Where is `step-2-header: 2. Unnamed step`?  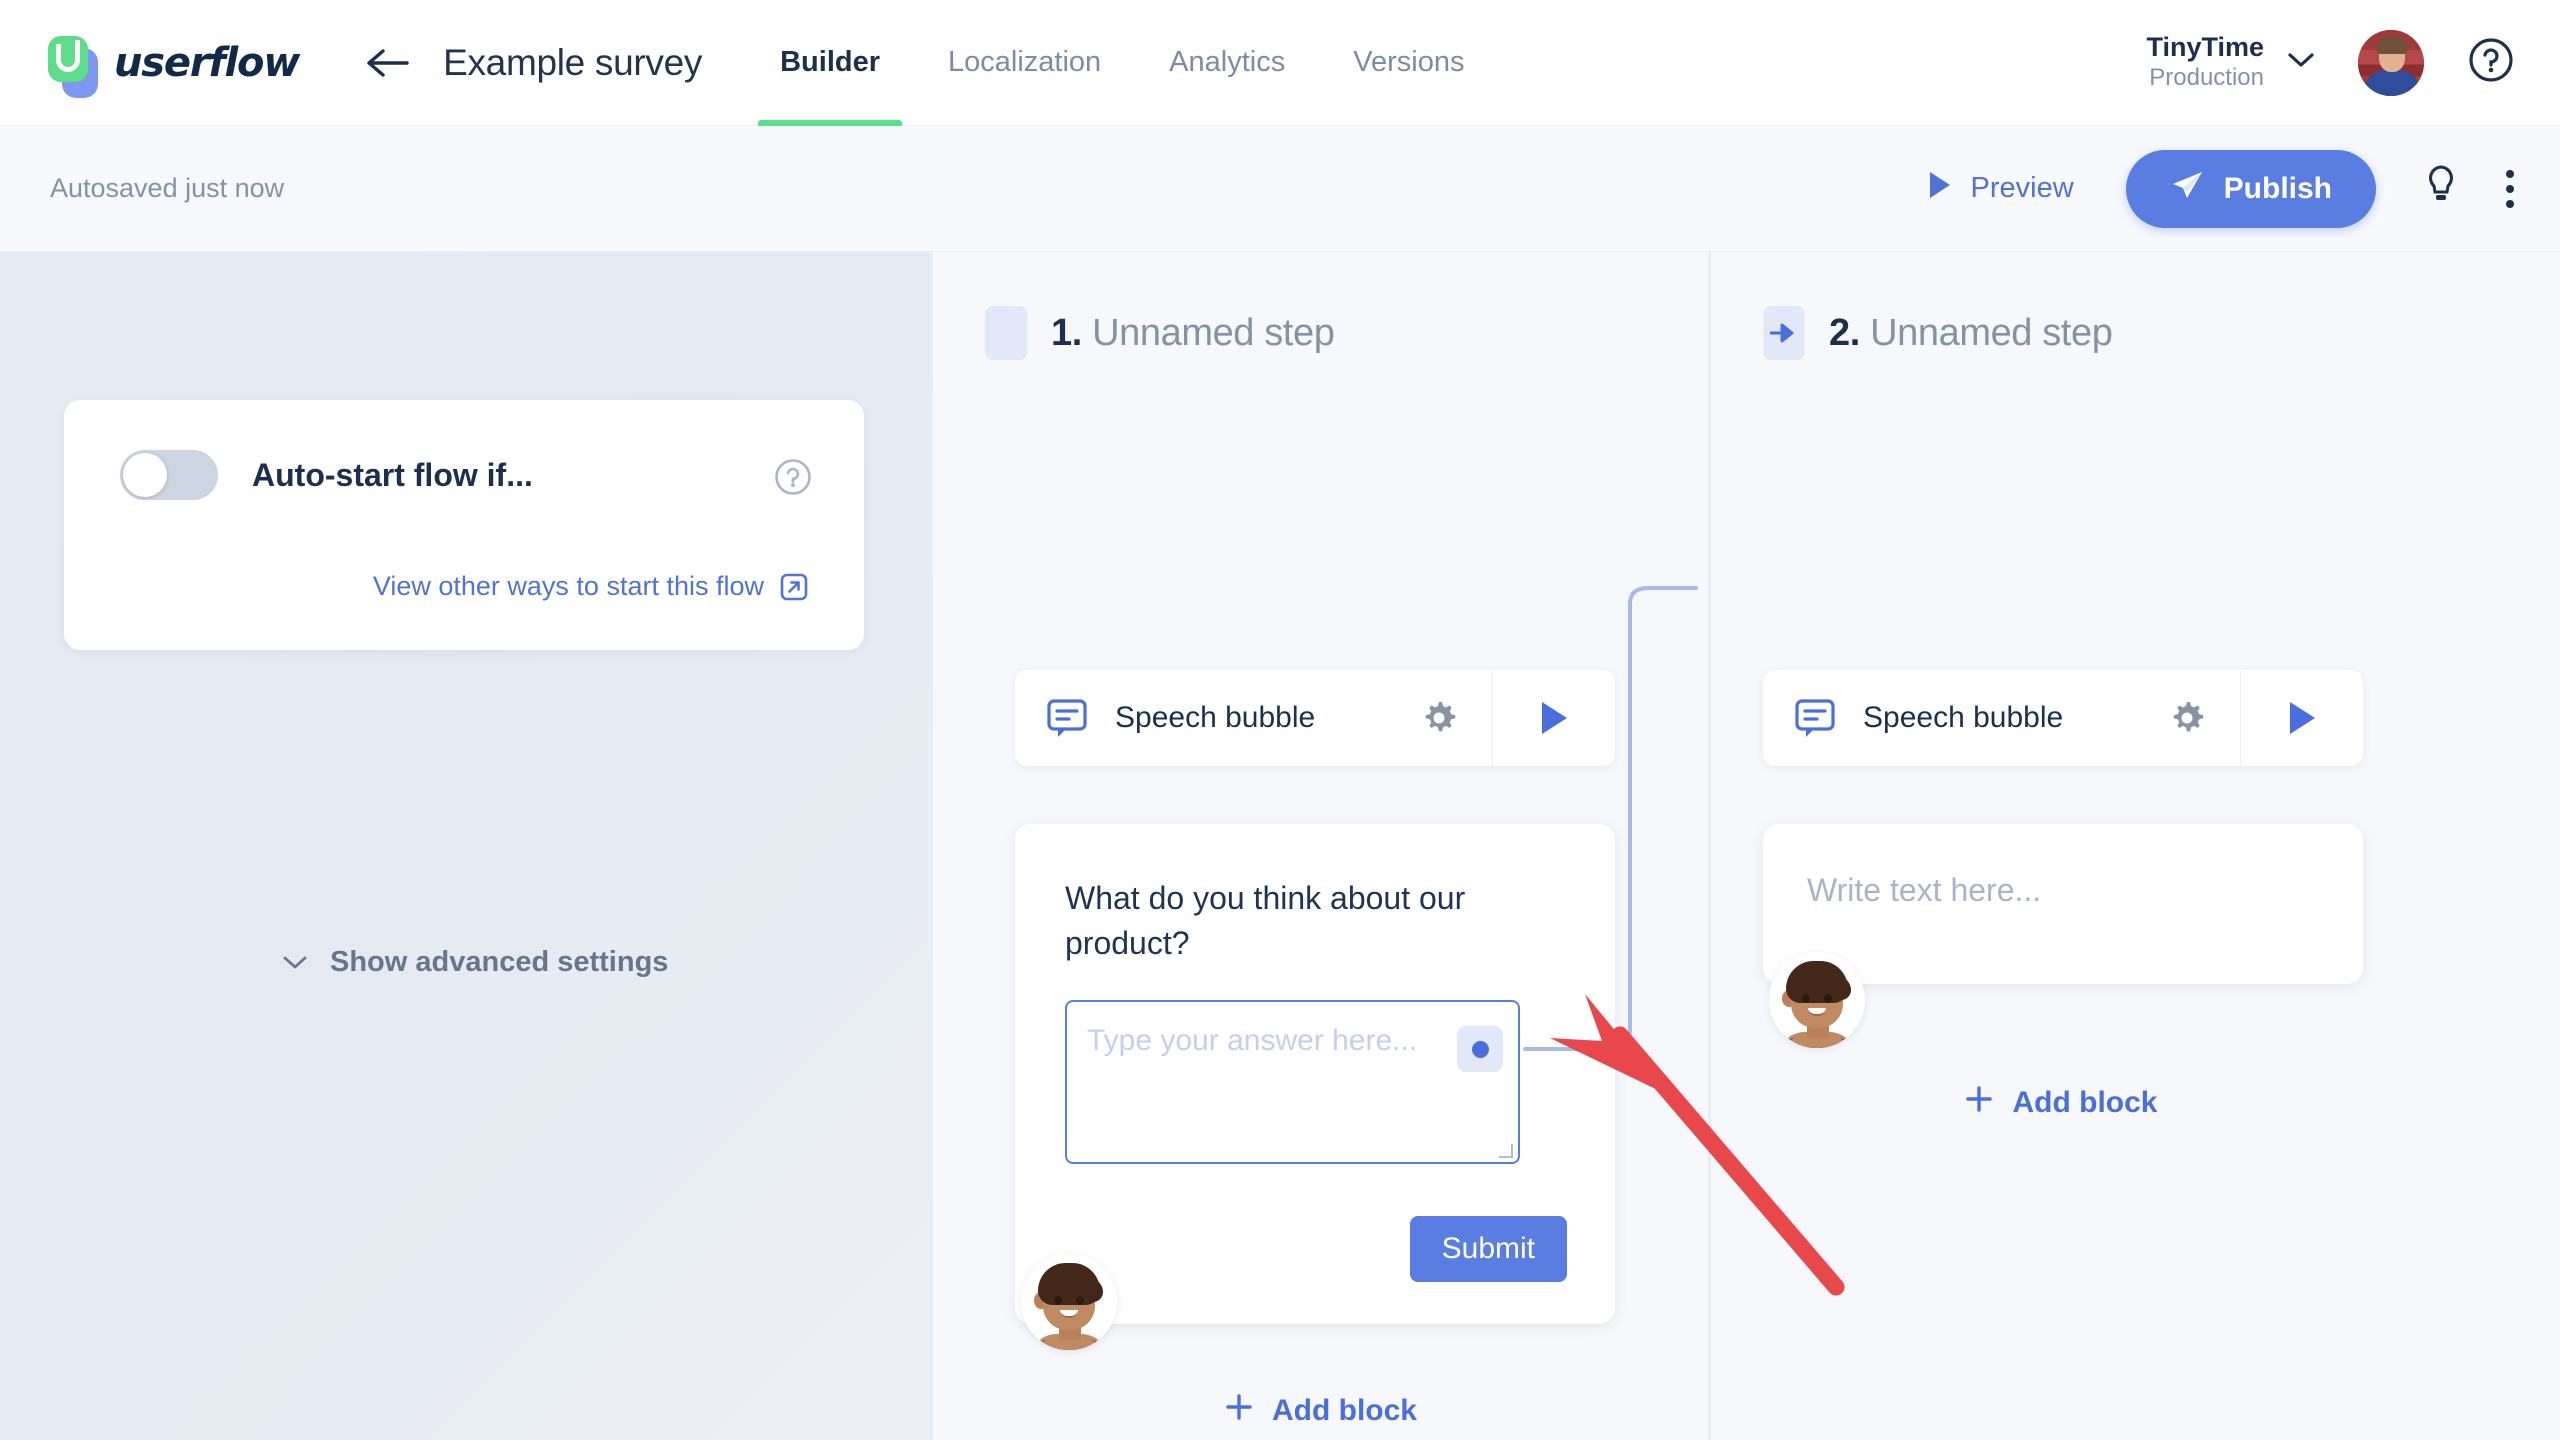 step-2-header: 2. Unnamed step is located at coordinates (2161, 333).